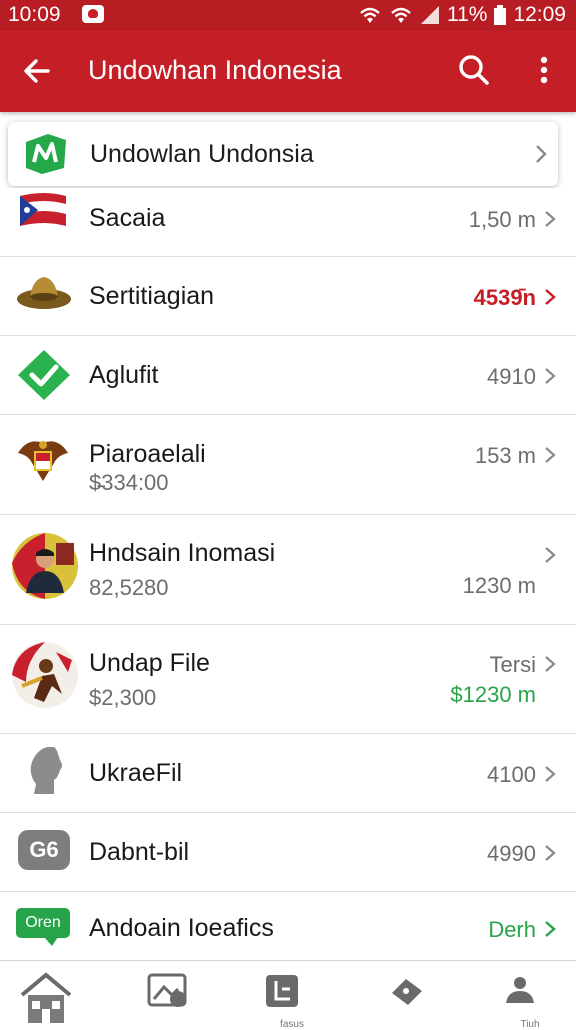 The height and width of the screenshot is (1030, 576). Describe the element at coordinates (44, 850) in the screenshot. I see `g6-badge-icon: G6` at that location.